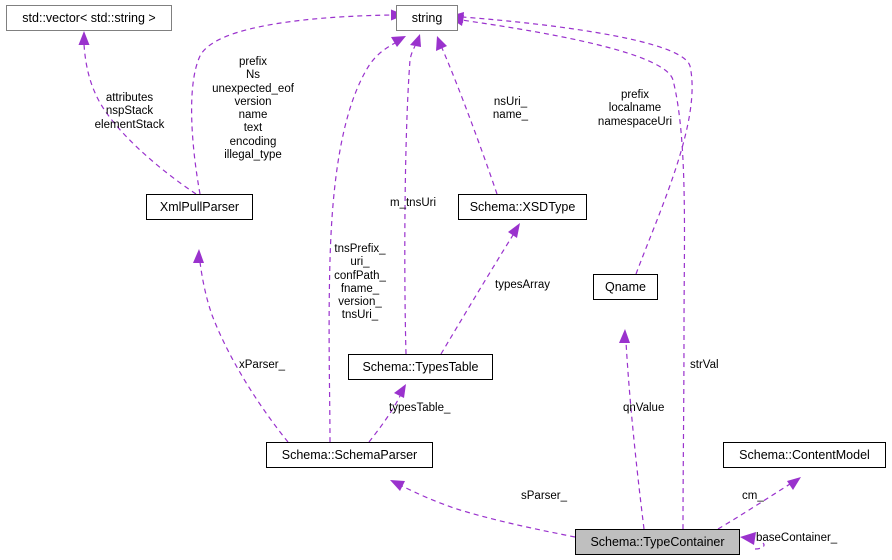  I want to click on node-schema-schemaparser: Schema::SchemaParser, so click(349, 455).